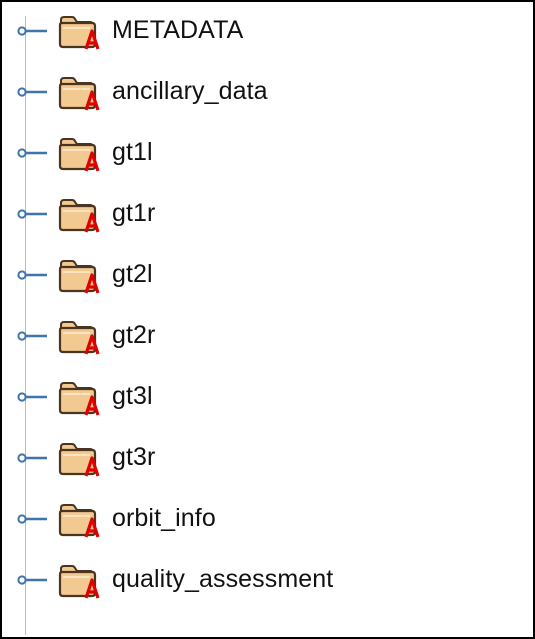  What do you see at coordinates (190, 91) in the screenshot?
I see `tree-node-label: ancillary_data` at bounding box center [190, 91].